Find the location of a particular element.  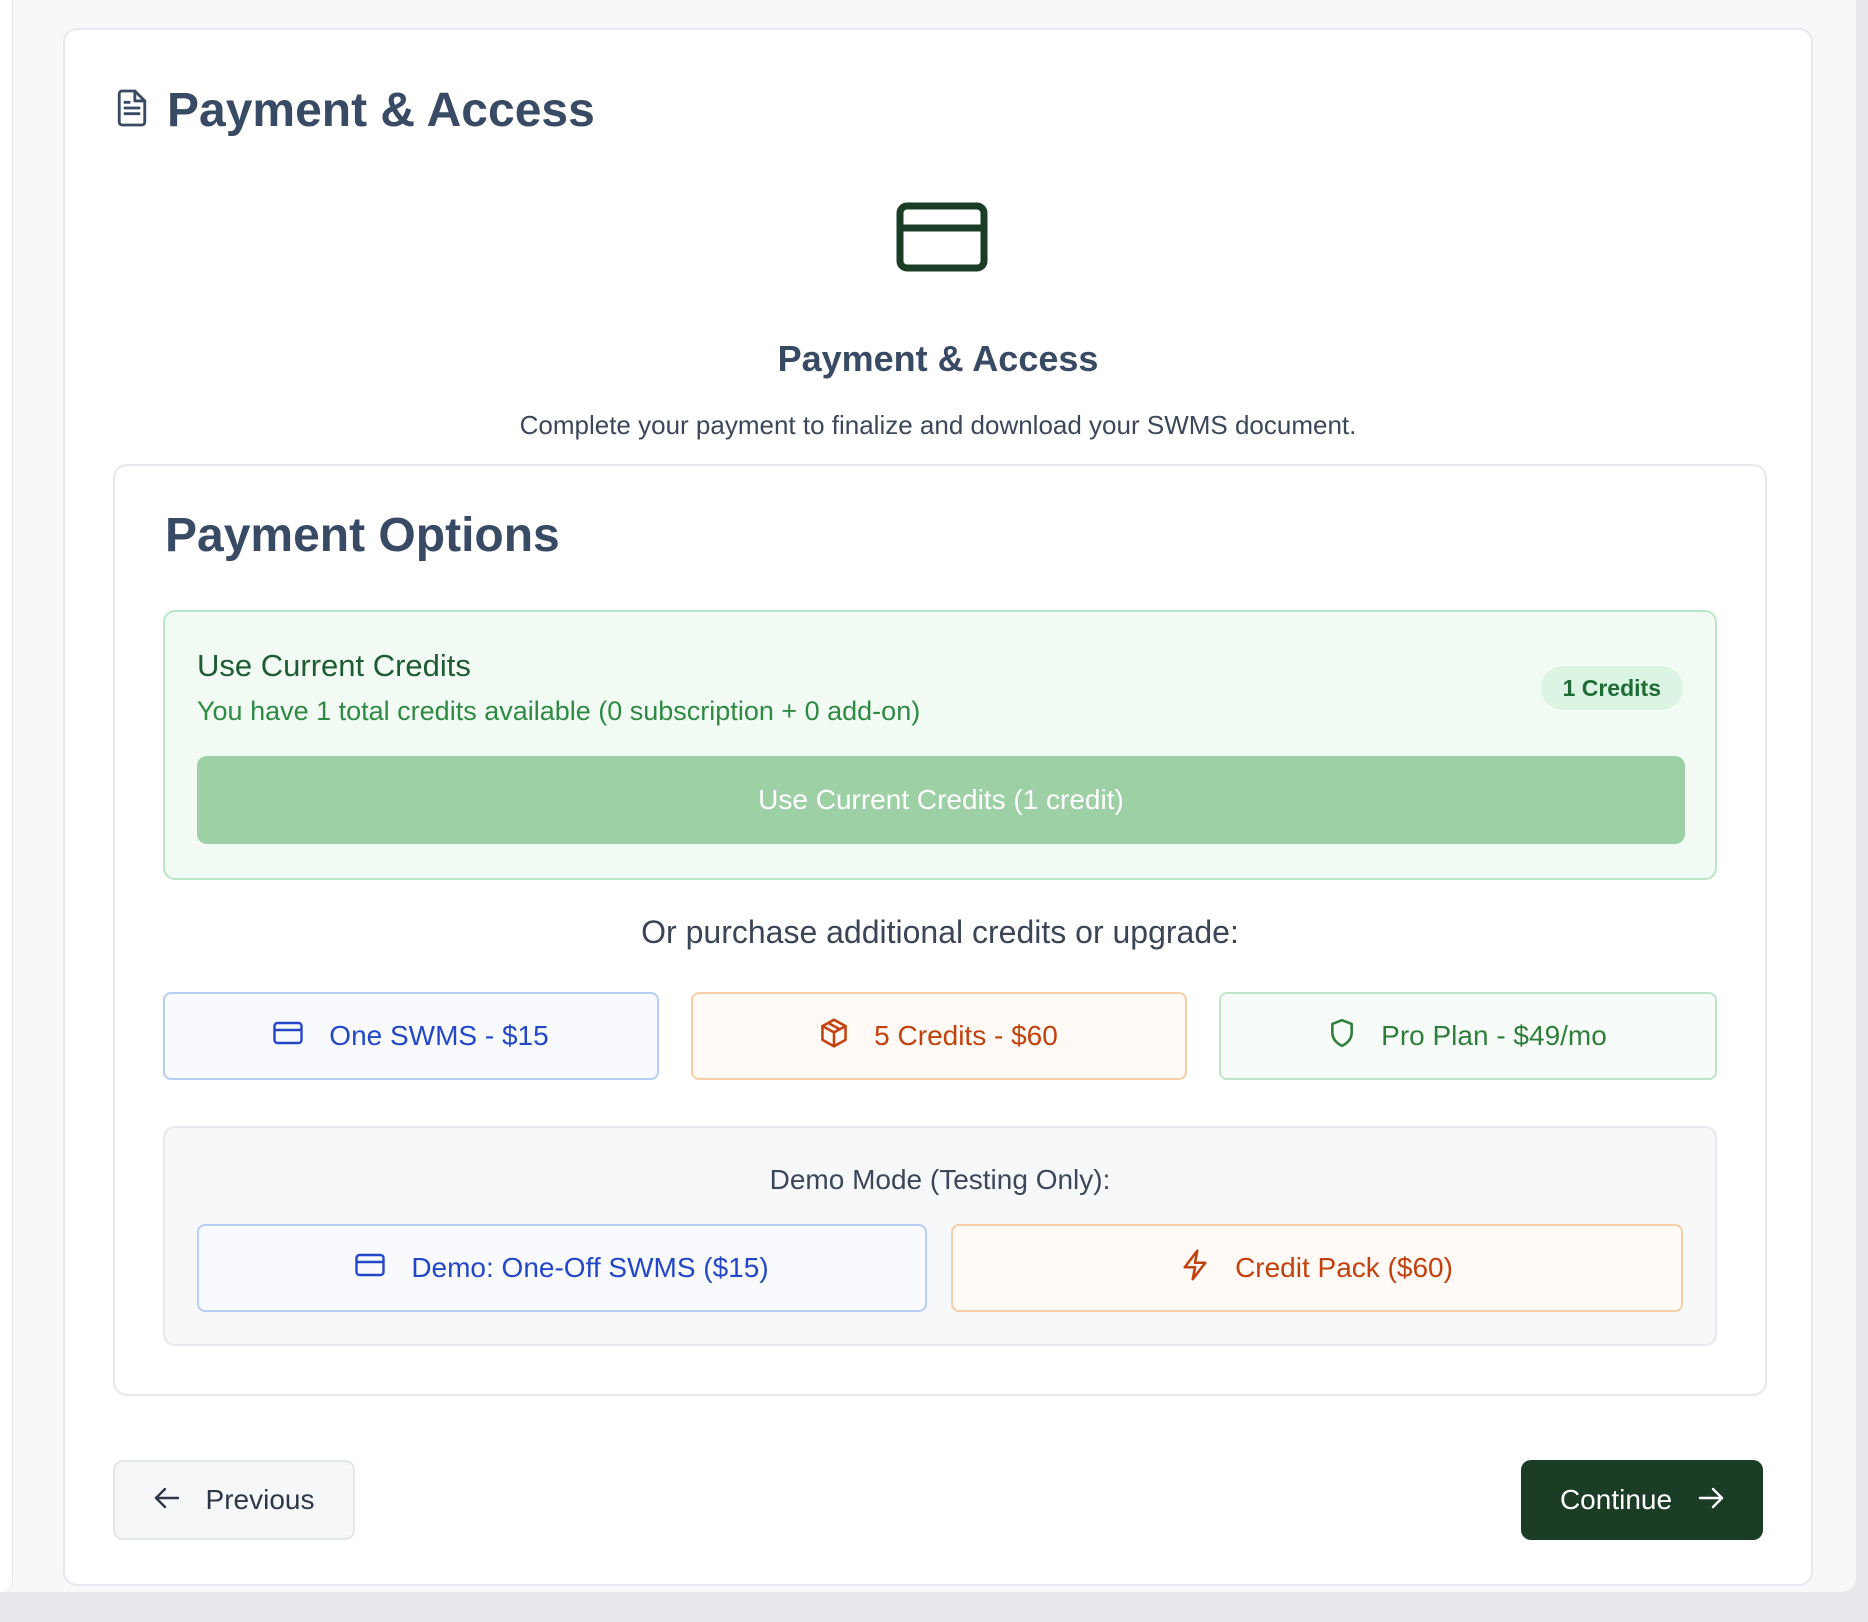

arrow-right-icon is located at coordinates (1711, 1500).